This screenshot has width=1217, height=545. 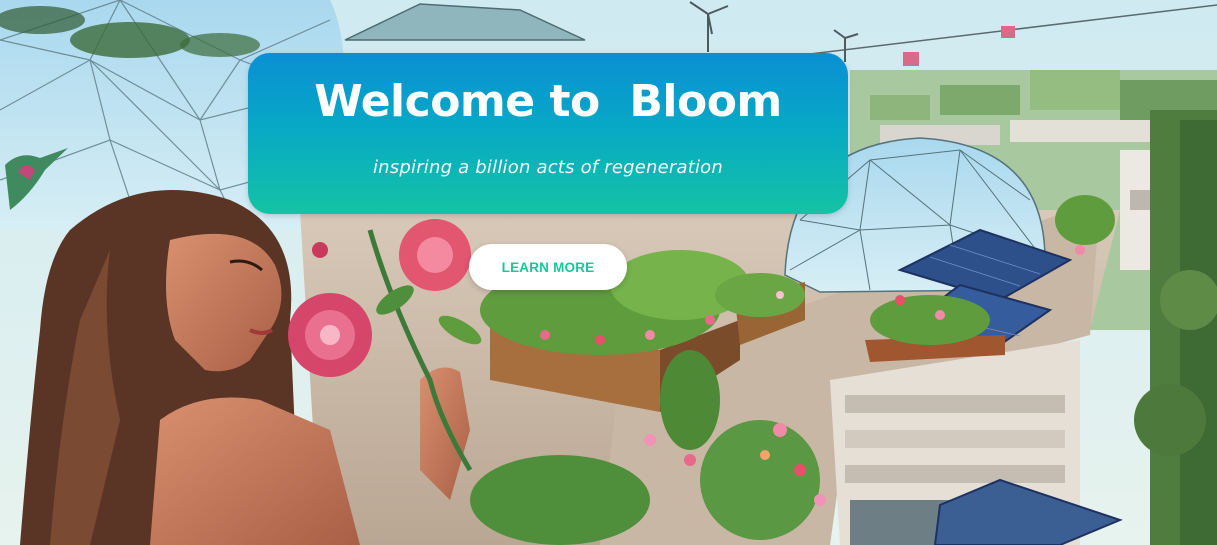 I want to click on hero-title: Welcome to Bloom, so click(x=548, y=101).